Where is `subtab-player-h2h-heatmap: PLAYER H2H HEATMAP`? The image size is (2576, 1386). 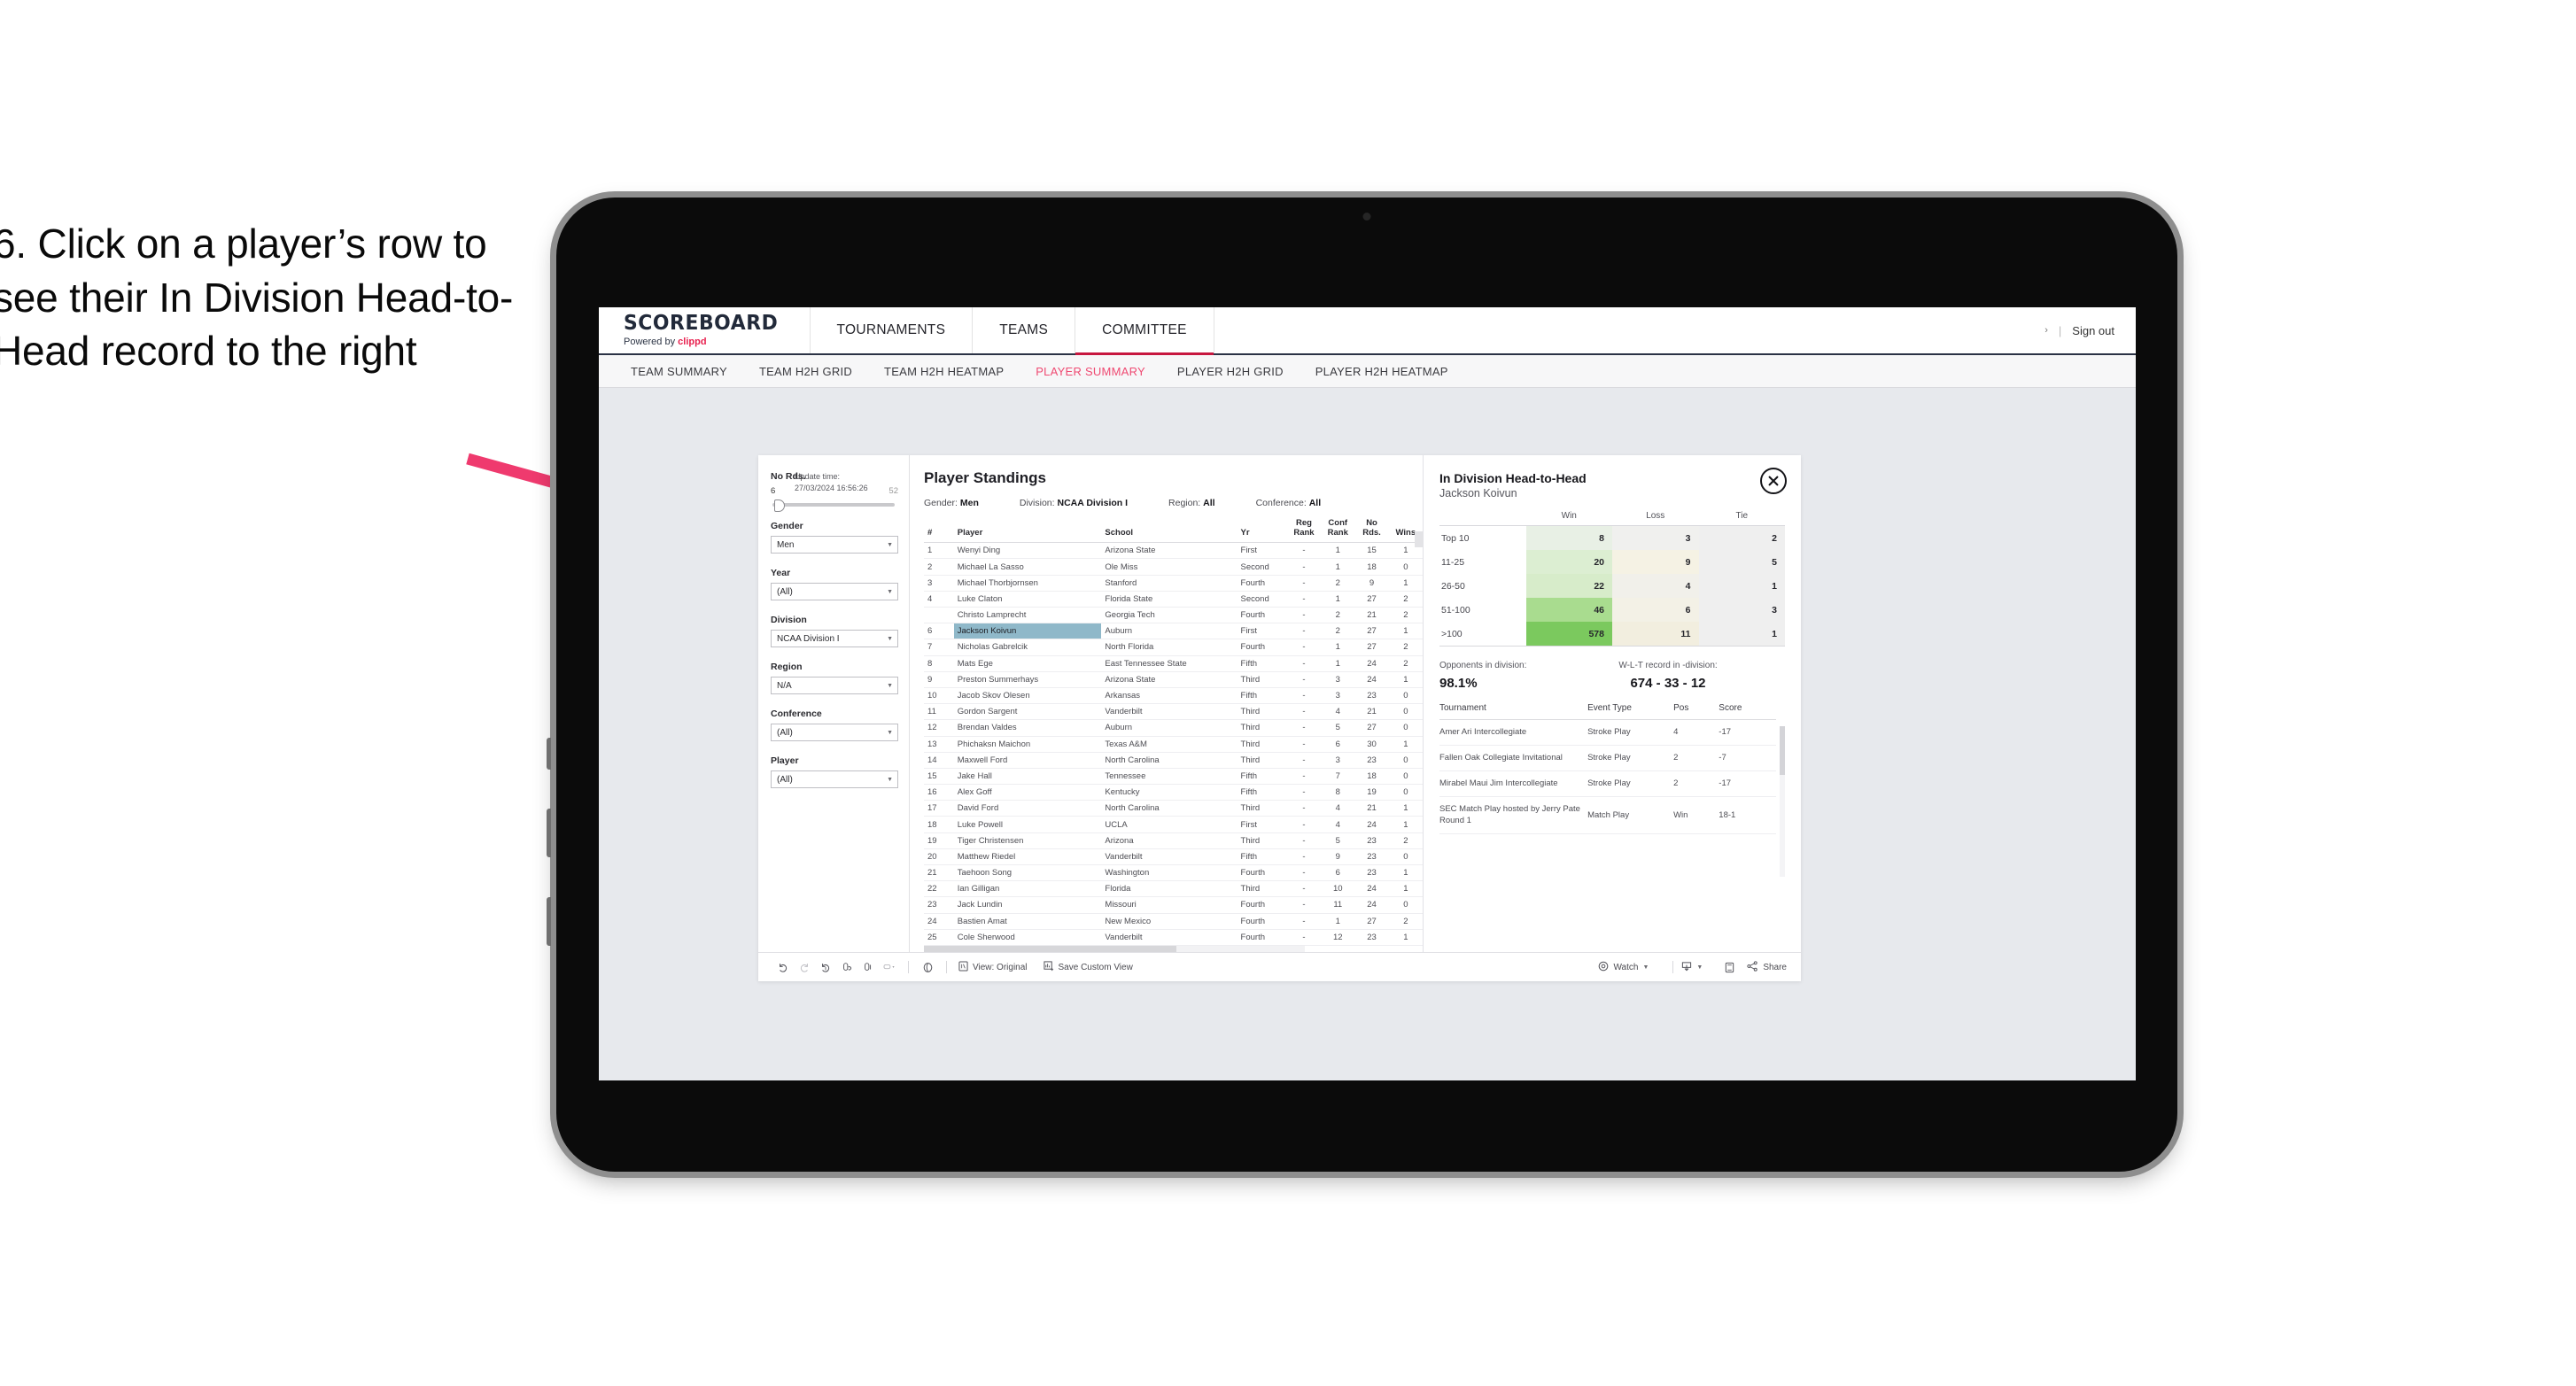 subtab-player-h2h-heatmap: PLAYER H2H HEATMAP is located at coordinates (1382, 372).